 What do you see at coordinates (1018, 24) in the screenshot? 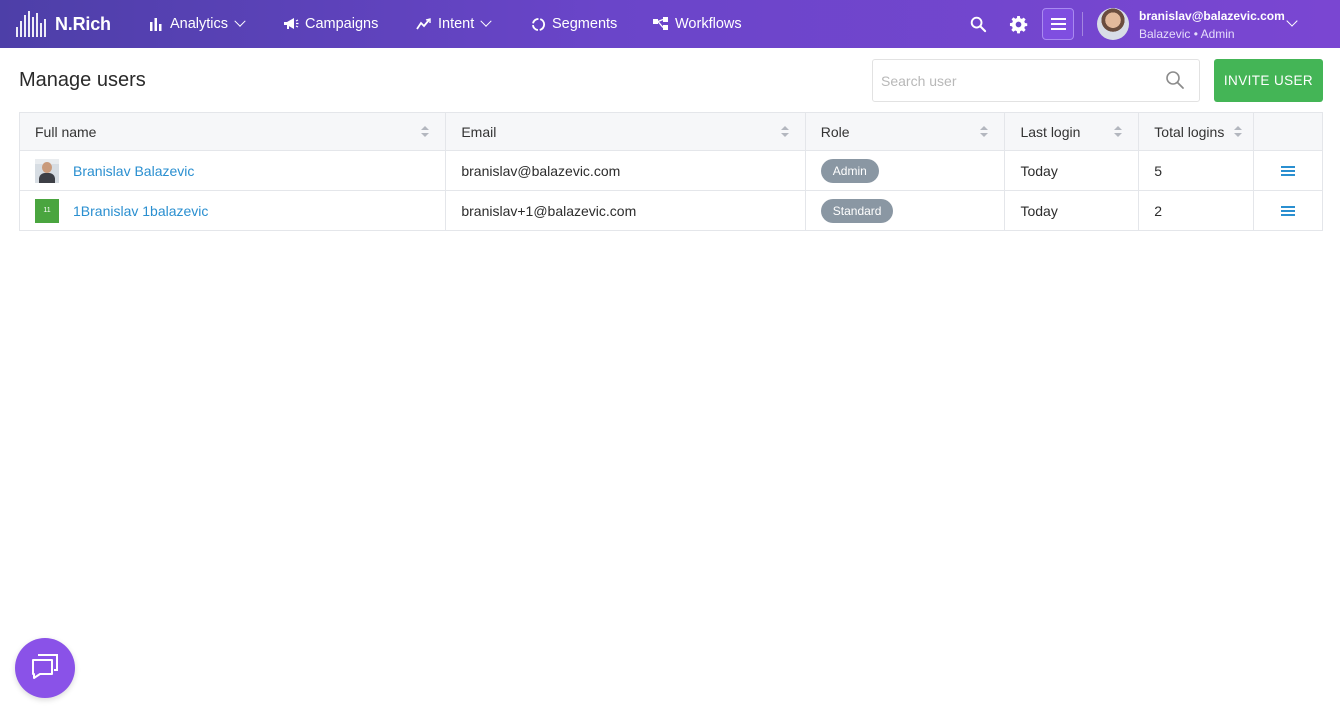
I see `gear-icon` at bounding box center [1018, 24].